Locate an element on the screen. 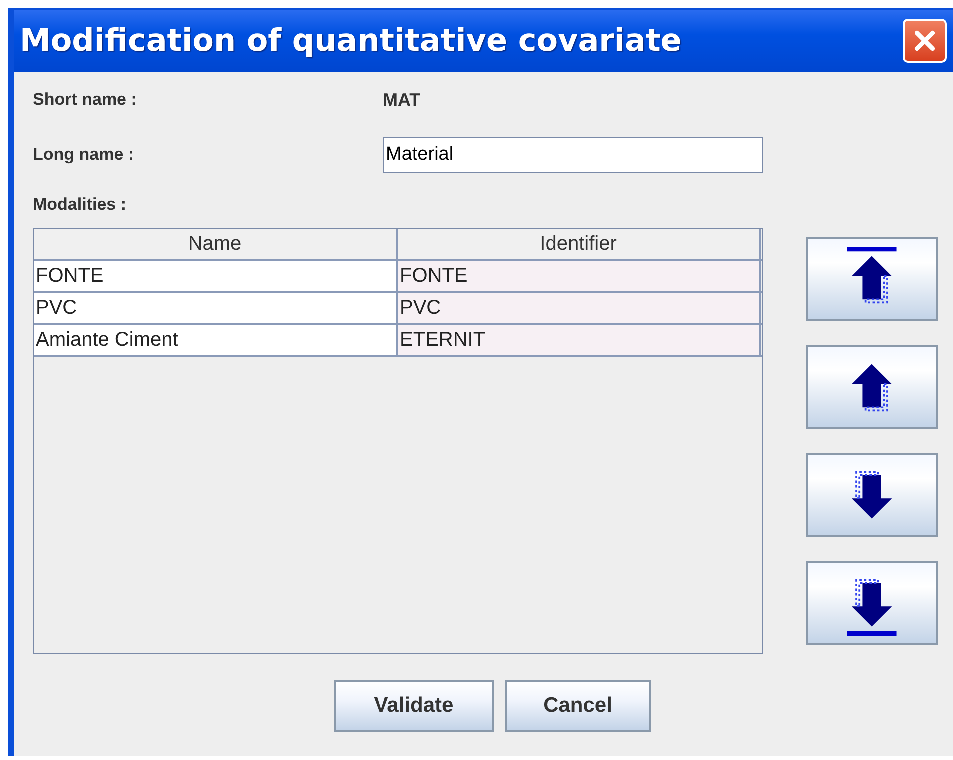 Image resolution: width=953 pixels, height=760 pixels. dialog-button: Cancel is located at coordinates (578, 706).